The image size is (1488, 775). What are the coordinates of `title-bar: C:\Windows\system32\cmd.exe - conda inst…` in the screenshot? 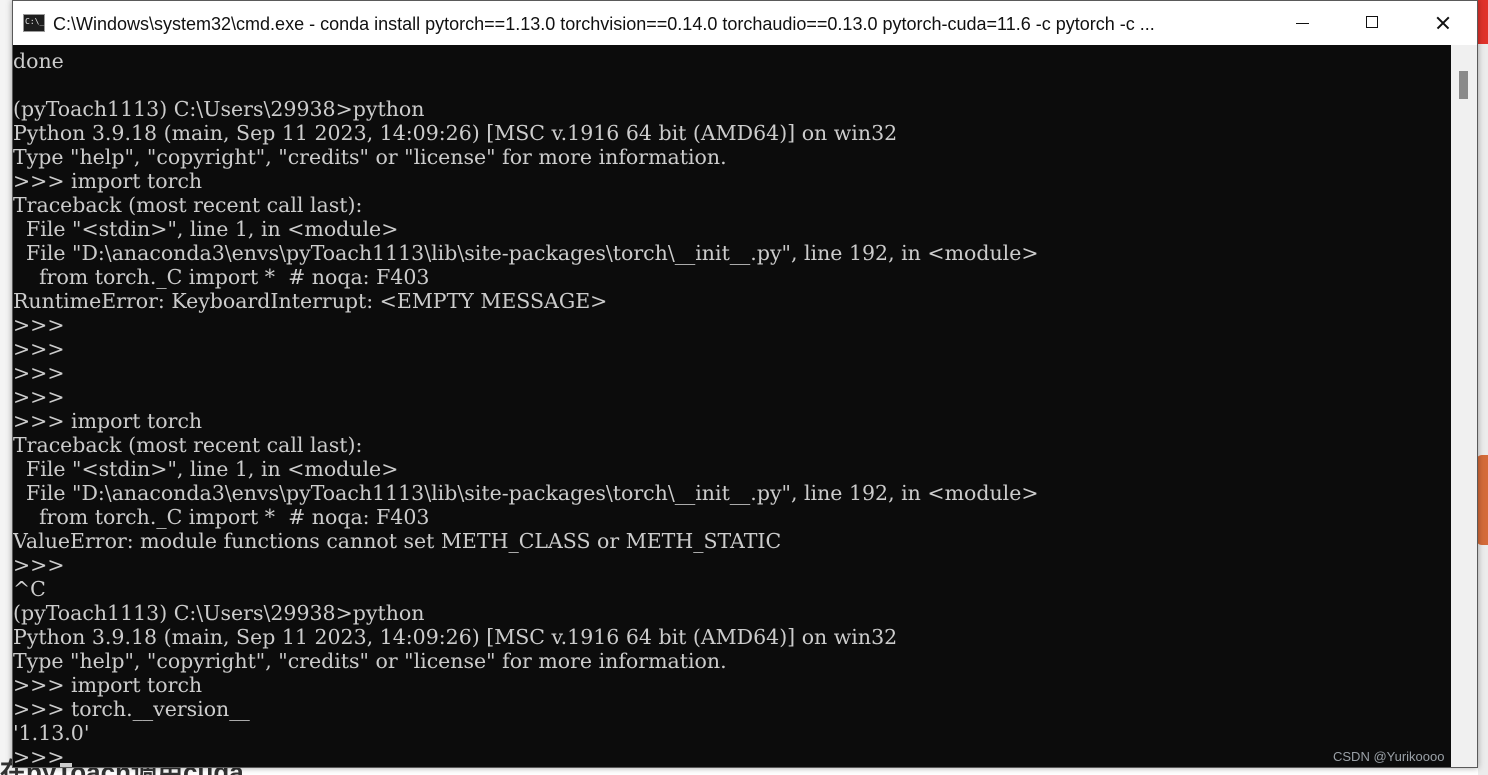 It's located at (745, 23).